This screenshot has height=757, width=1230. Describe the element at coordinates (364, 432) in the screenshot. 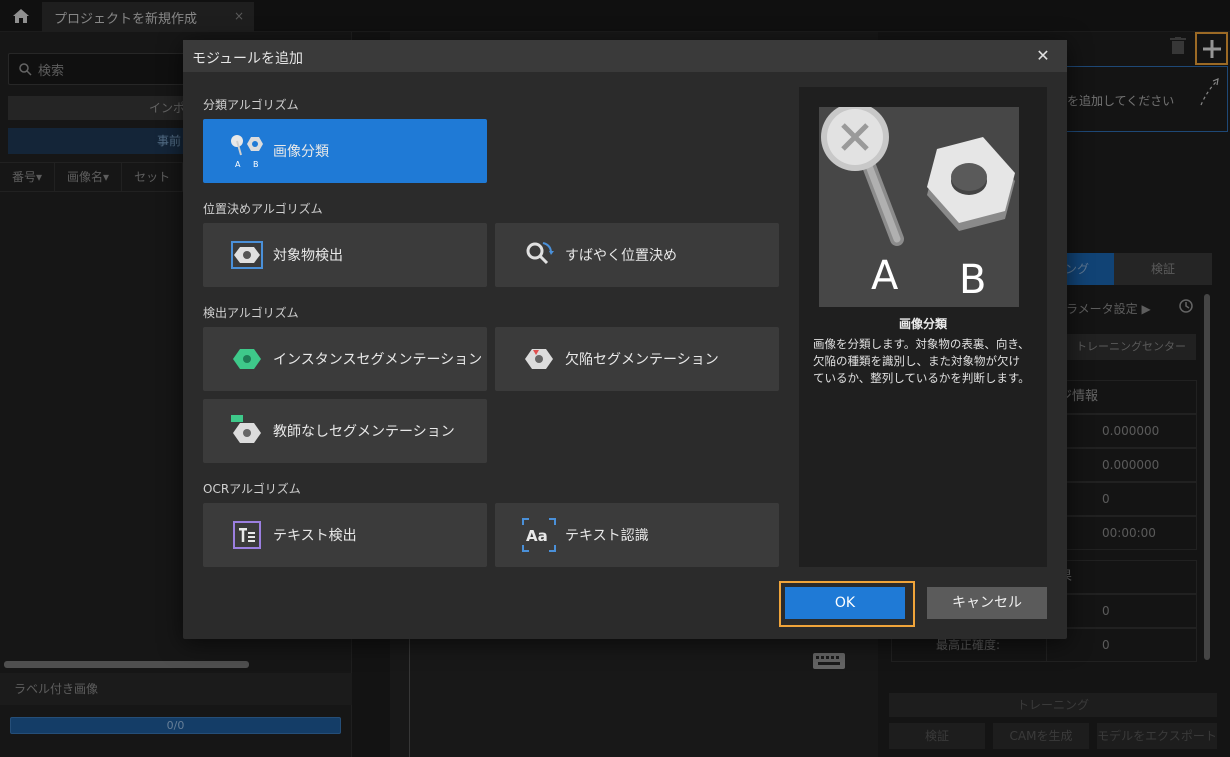

I see `module-label: 教師なしセグメンテーション` at that location.